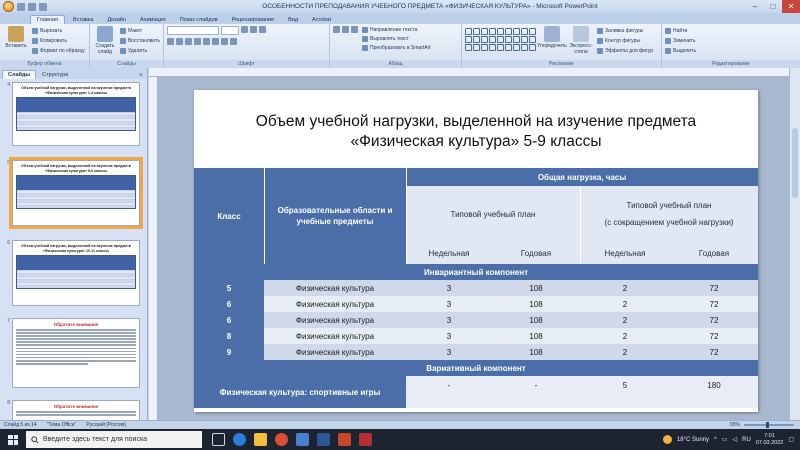  What do you see at coordinates (224, 41) in the screenshot?
I see `case-icon` at bounding box center [224, 41].